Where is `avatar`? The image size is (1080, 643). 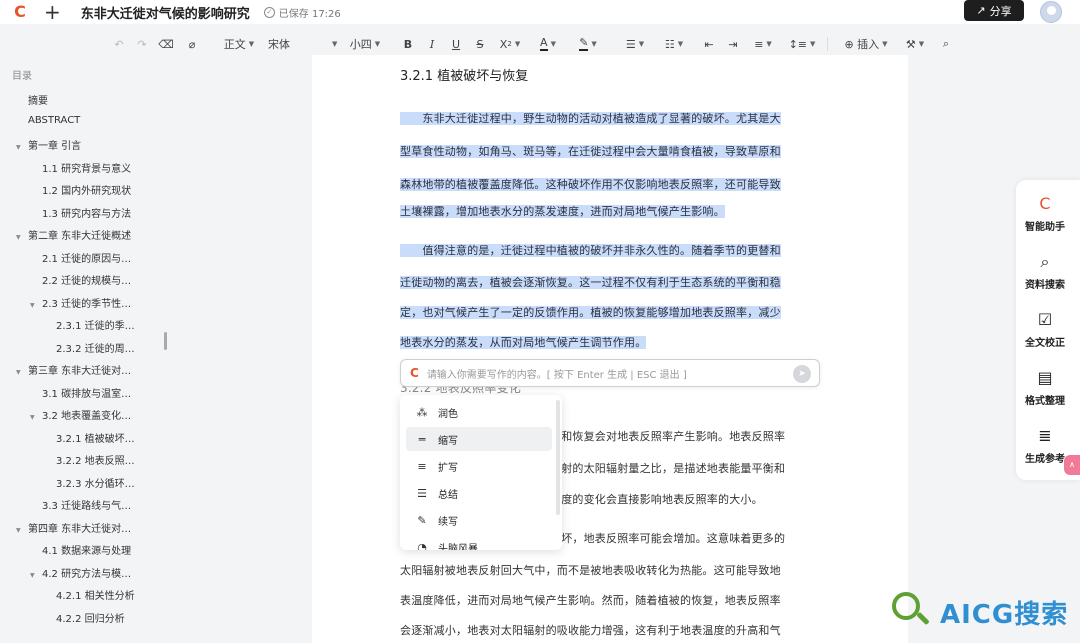
avatar is located at coordinates (1051, 12).